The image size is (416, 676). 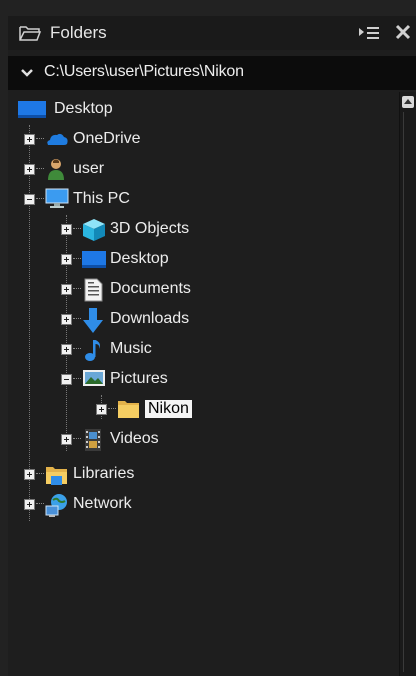 I want to click on picture-icon, so click(x=93, y=379).